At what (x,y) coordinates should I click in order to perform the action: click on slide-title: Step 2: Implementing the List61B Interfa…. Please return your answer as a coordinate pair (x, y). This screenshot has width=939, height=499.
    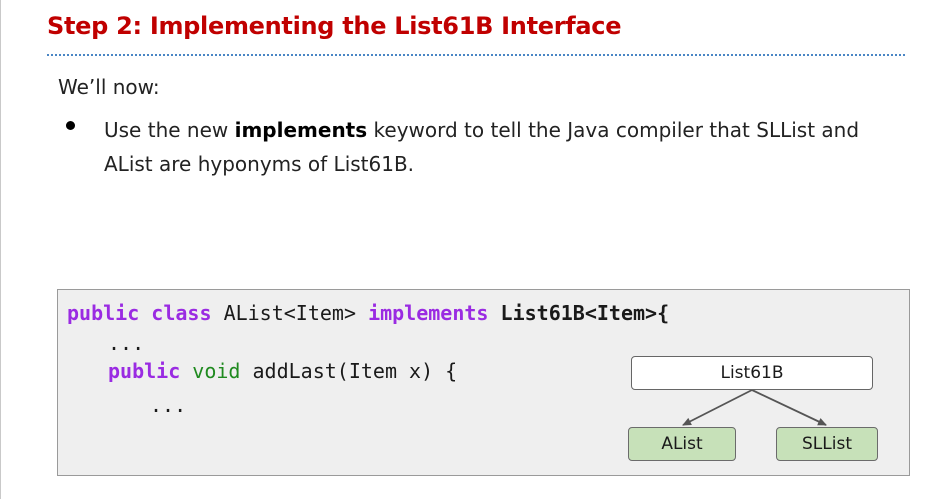
    Looking at the image, I should click on (334, 26).